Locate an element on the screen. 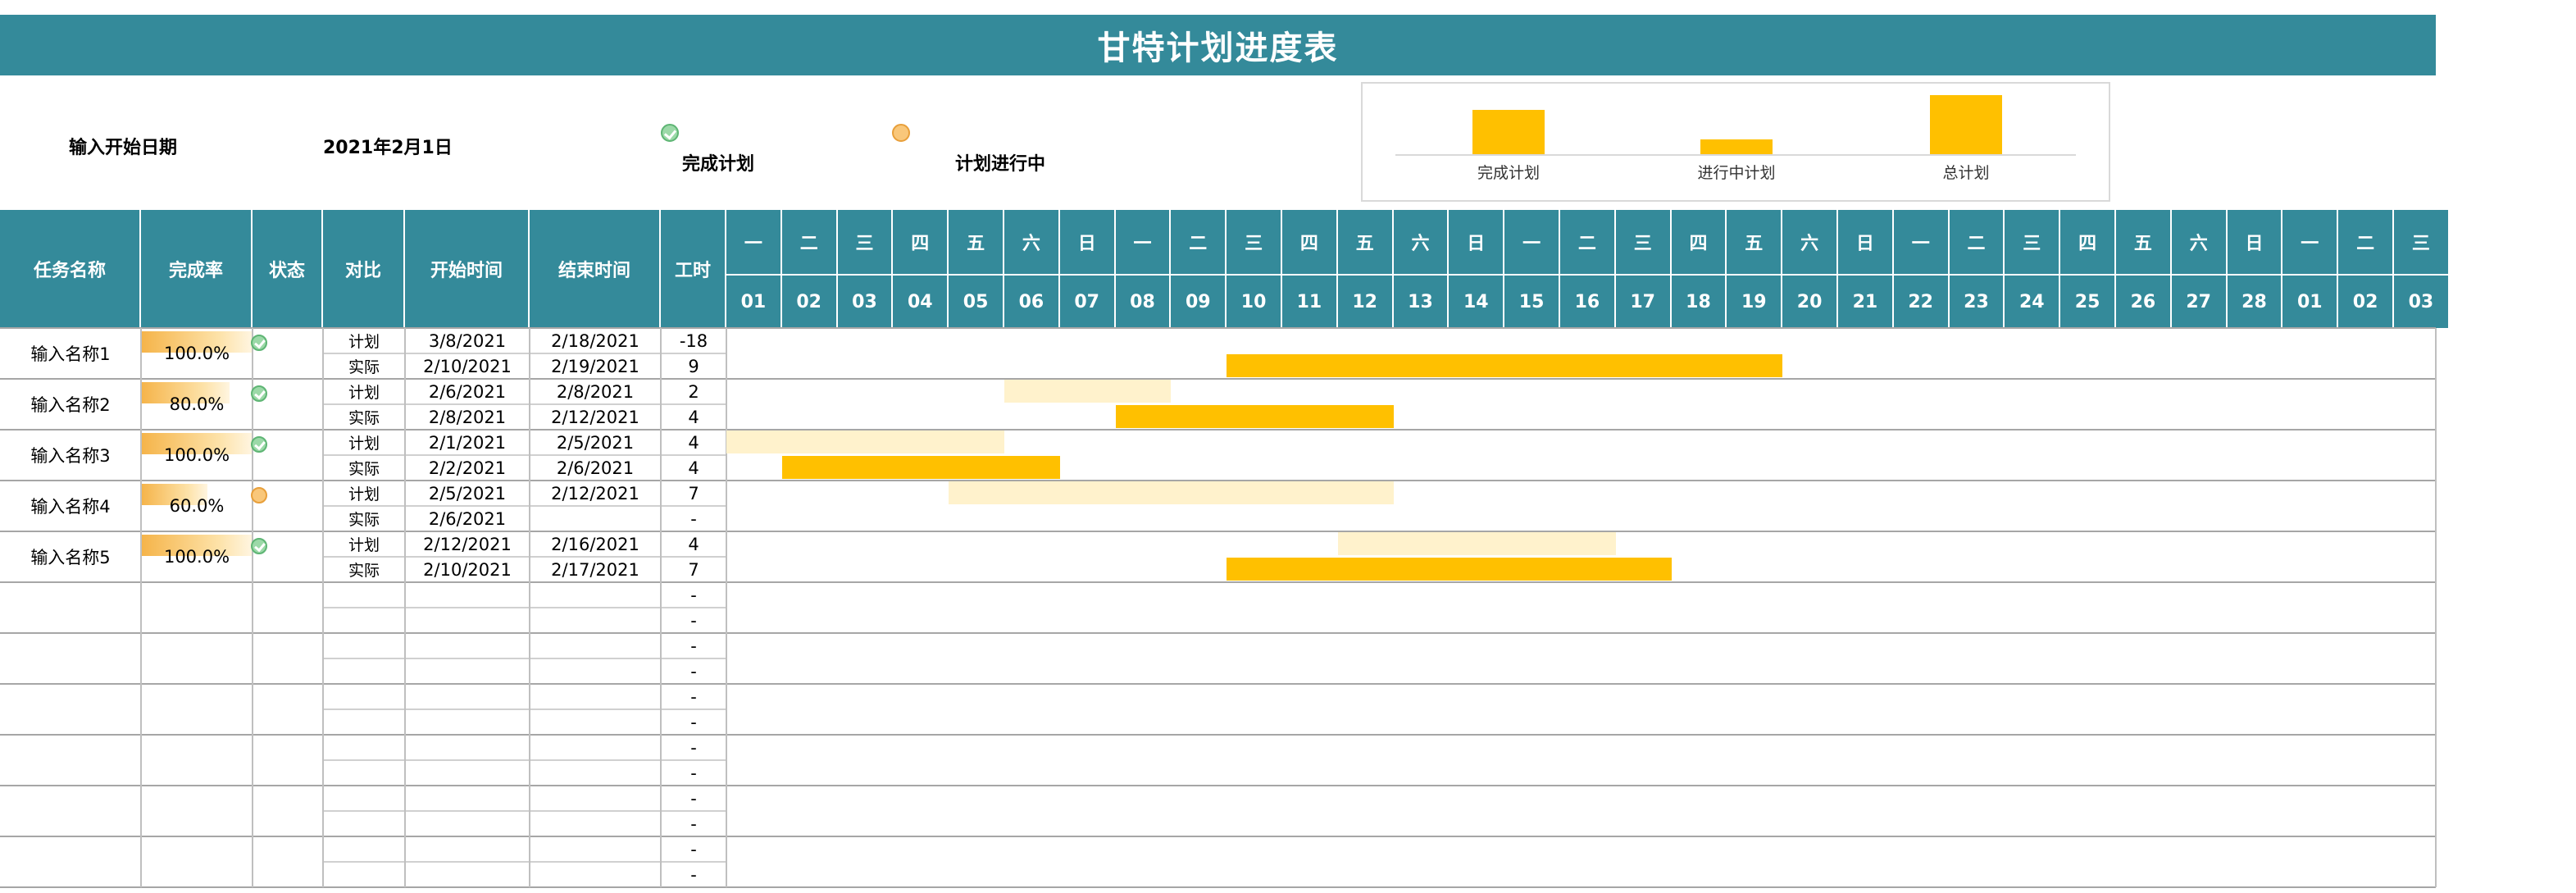  day-number-header: 27 is located at coordinates (2200, 302).